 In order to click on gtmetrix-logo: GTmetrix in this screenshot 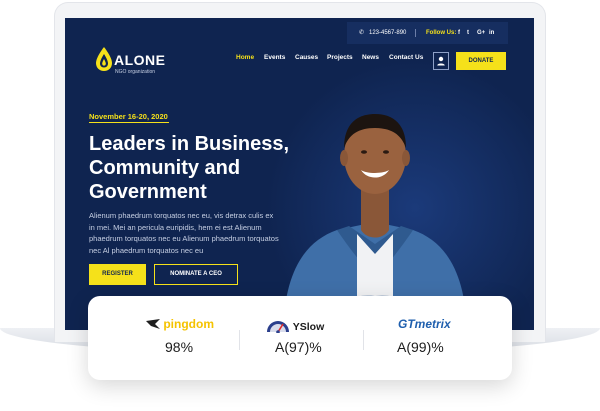, I will do `click(424, 326)`.